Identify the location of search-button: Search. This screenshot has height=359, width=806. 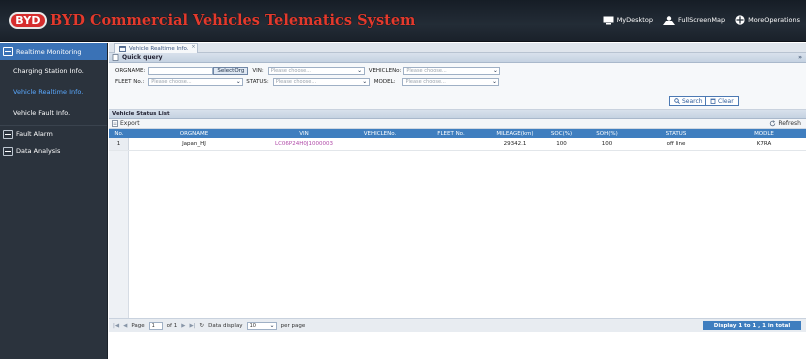
(688, 101).